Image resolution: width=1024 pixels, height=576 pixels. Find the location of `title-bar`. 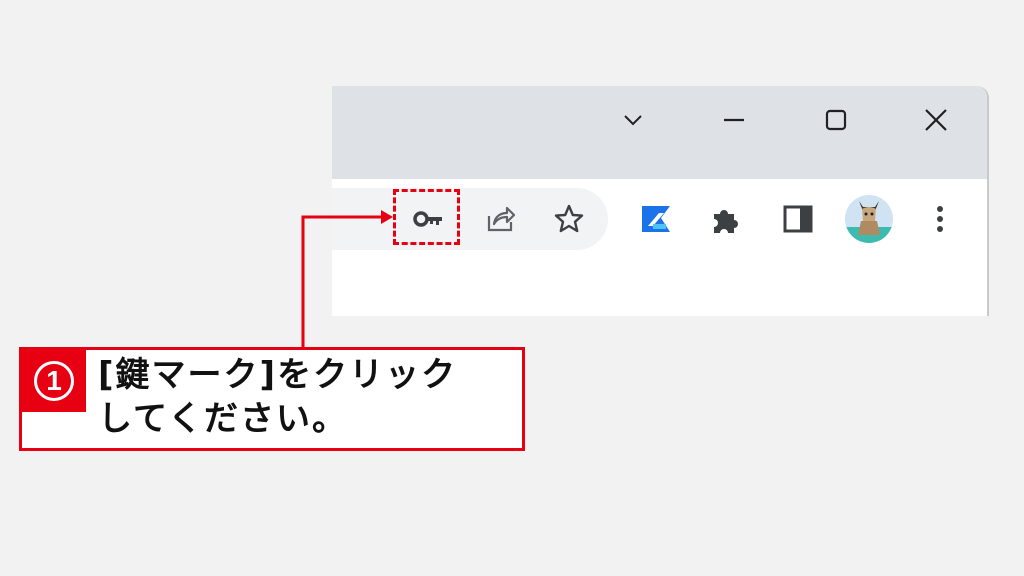

title-bar is located at coordinates (659, 132).